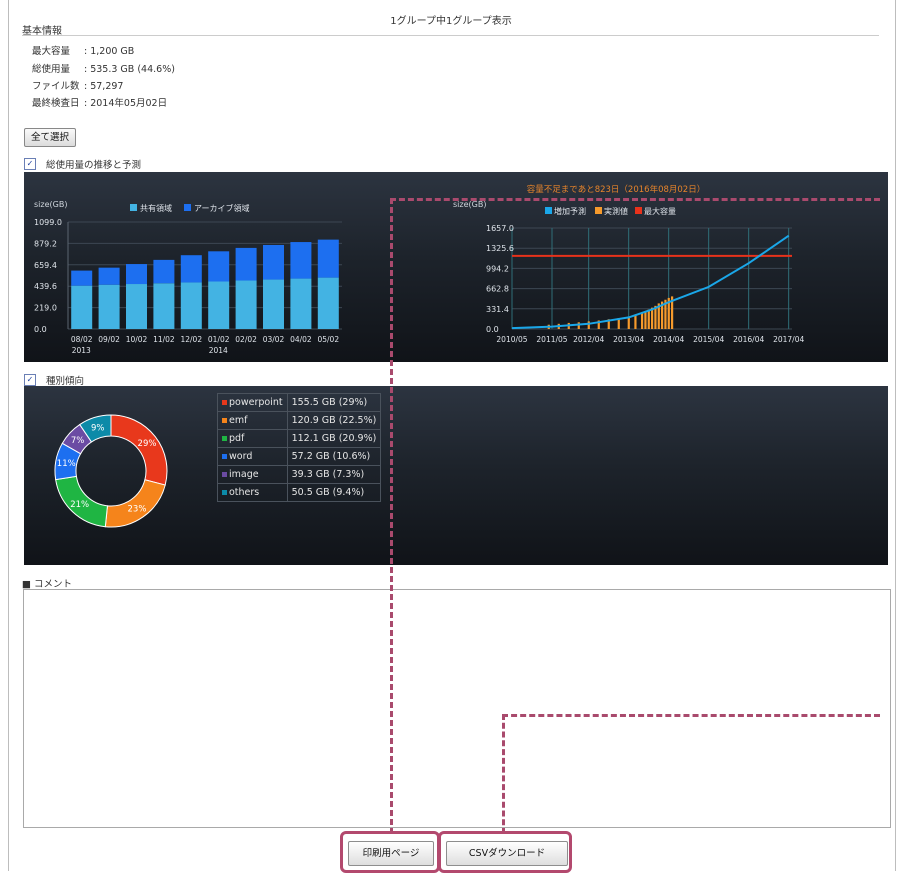 This screenshot has width=902, height=873. Describe the element at coordinates (99, 102) in the screenshot. I see `info-row-last-scan: 最終検査日: 2014年05月02日` at that location.